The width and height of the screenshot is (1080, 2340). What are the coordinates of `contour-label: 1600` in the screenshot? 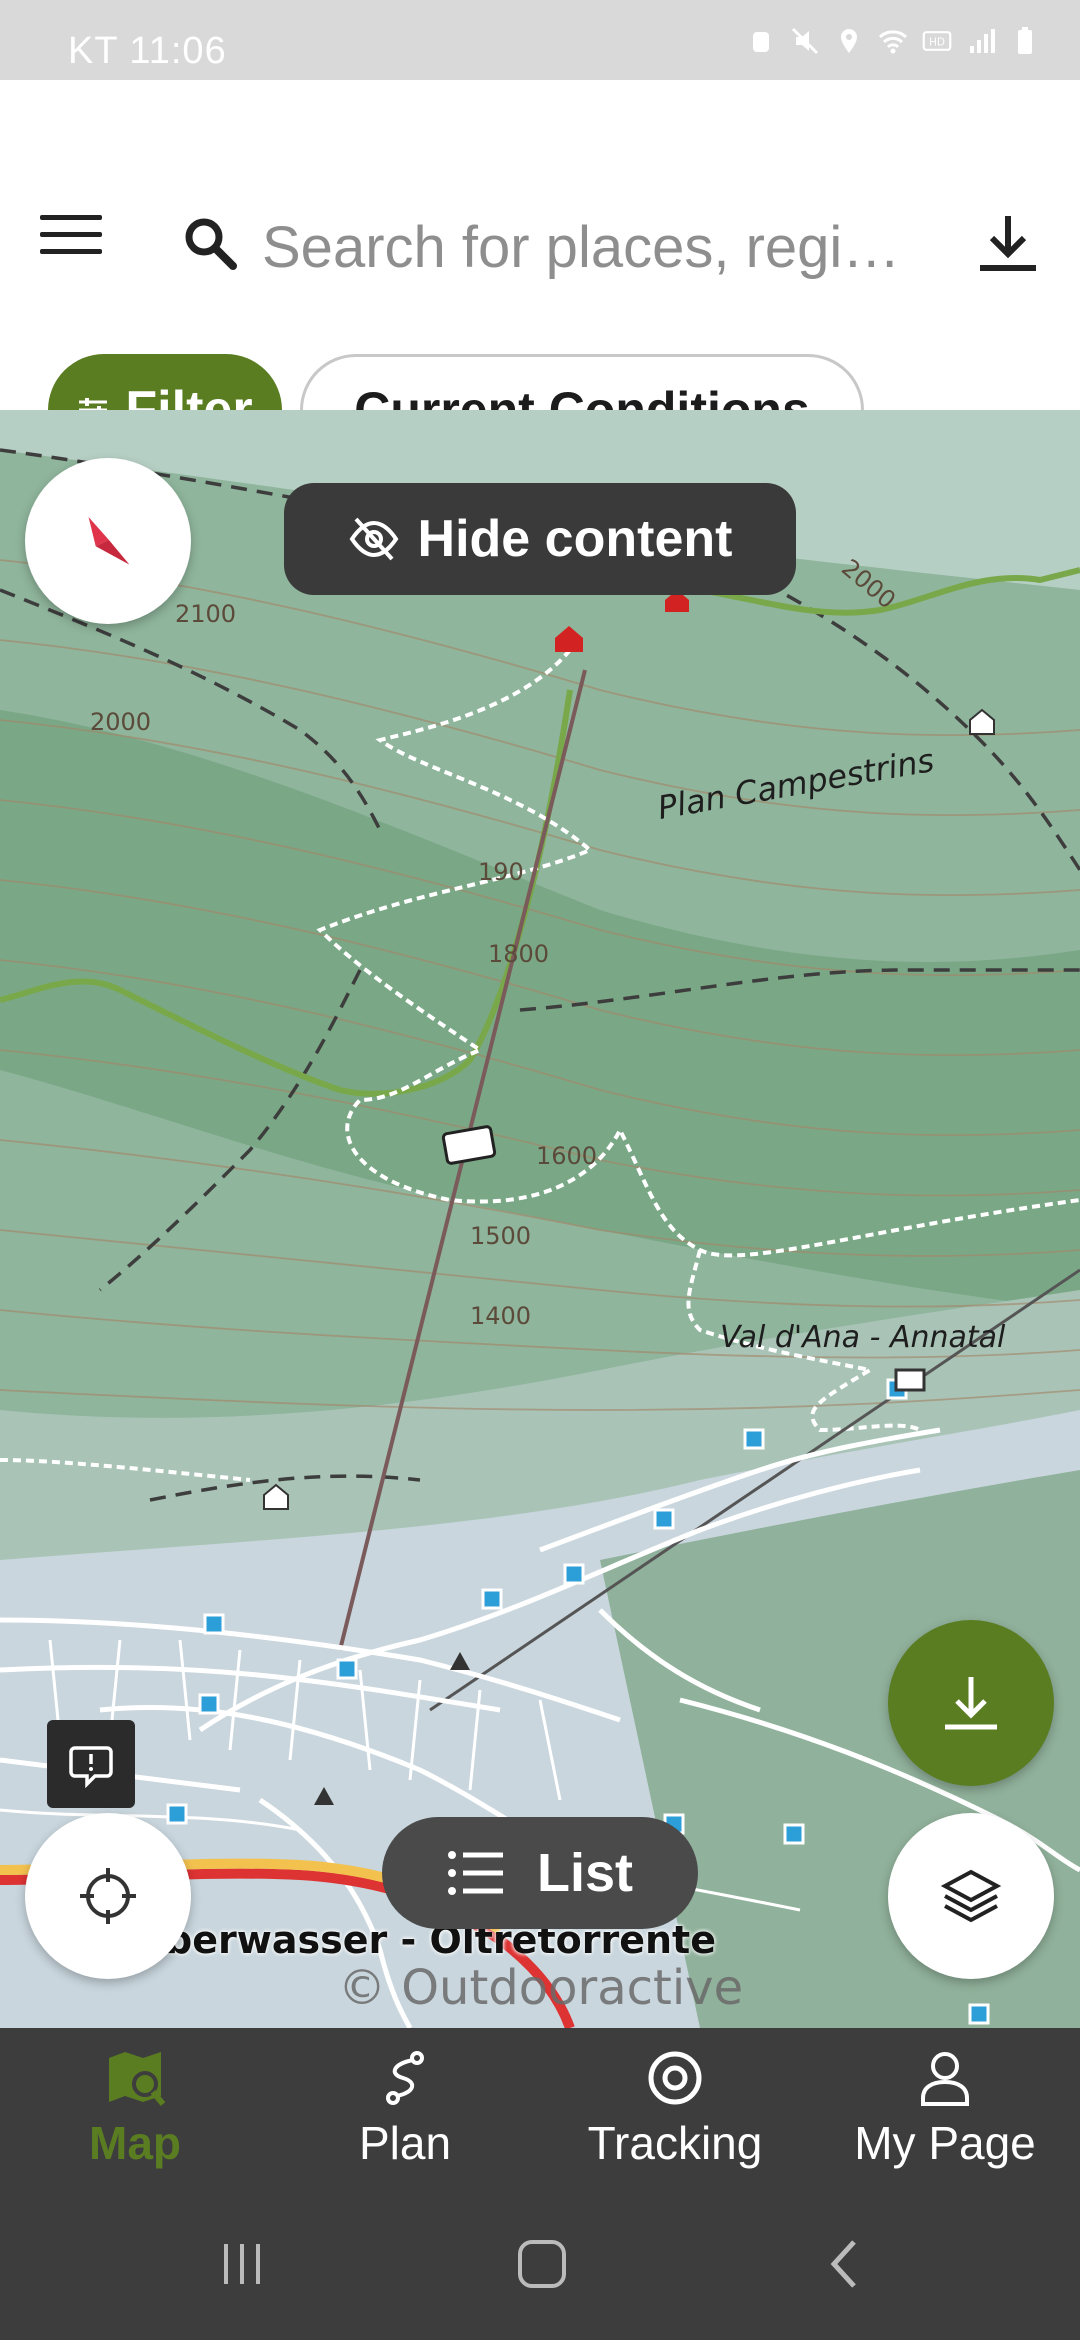 It's located at (567, 1156).